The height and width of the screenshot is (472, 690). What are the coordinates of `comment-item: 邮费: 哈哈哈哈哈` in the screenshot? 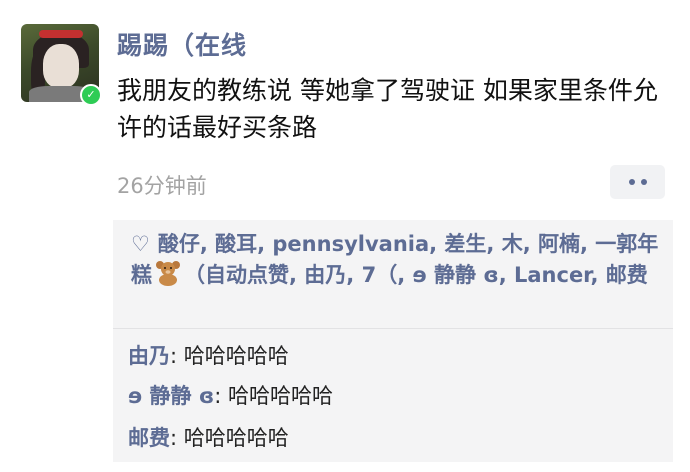 It's located at (208, 437).